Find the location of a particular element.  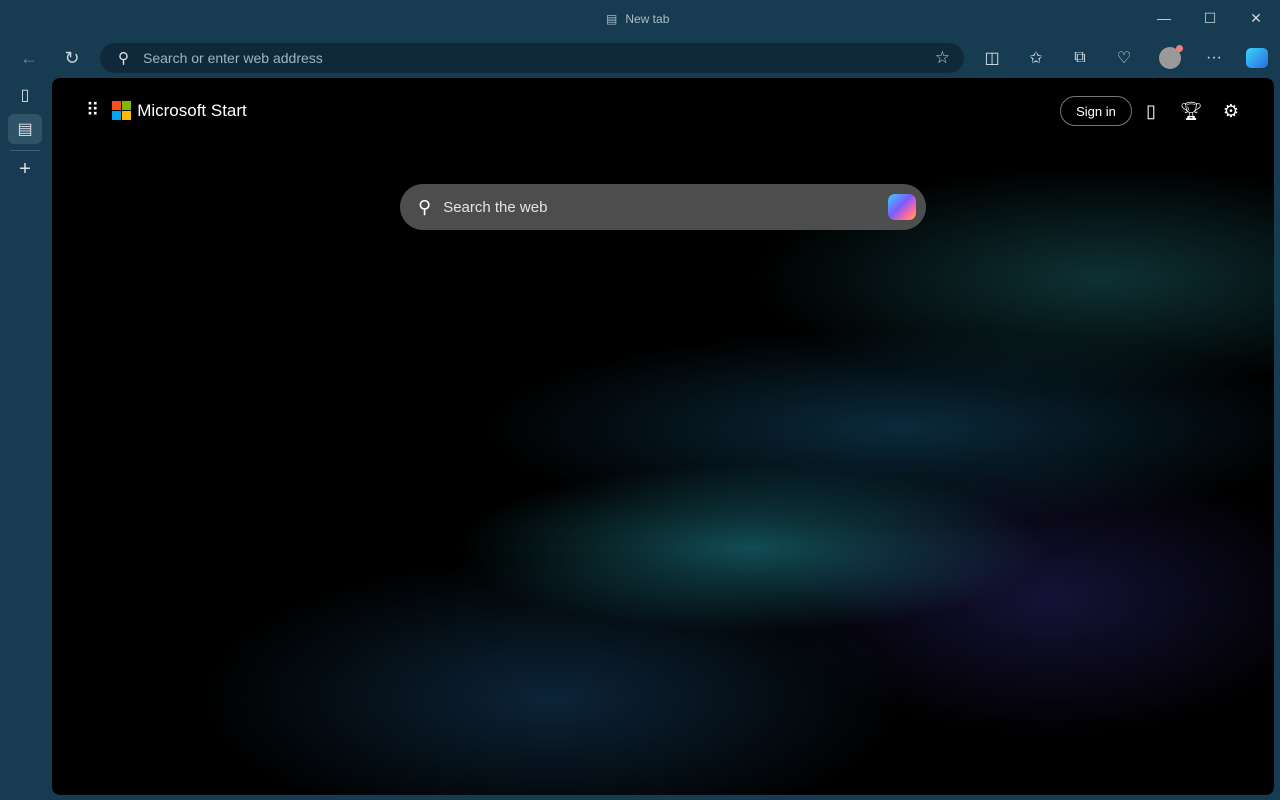

more-menu-button: ··· is located at coordinates (1214, 58).